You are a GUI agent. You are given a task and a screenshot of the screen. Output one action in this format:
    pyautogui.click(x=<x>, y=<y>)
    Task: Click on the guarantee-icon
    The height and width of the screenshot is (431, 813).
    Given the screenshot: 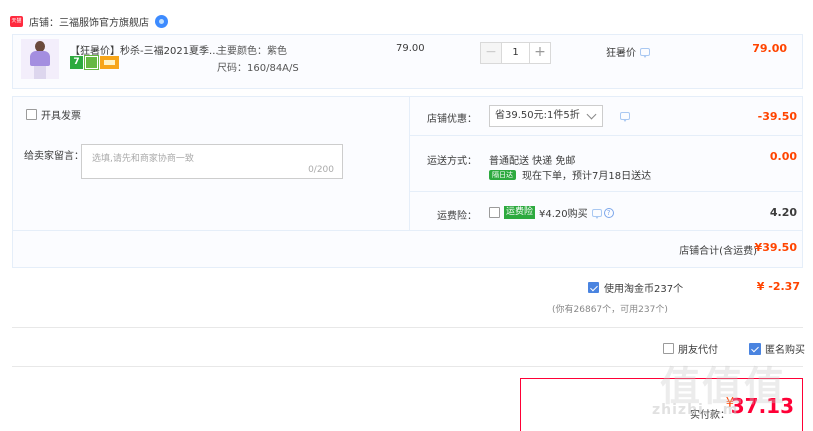 What is the action you would take?
    pyautogui.click(x=91, y=62)
    